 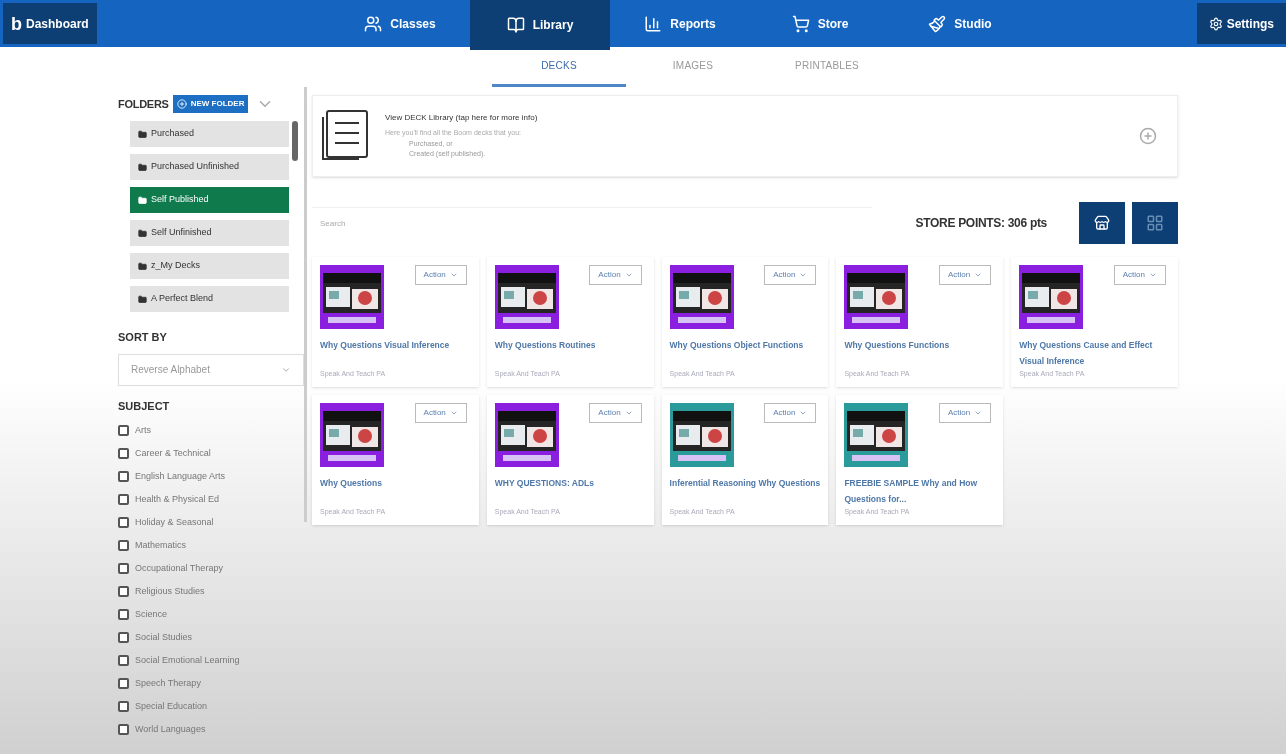 What do you see at coordinates (920, 345) in the screenshot?
I see `deck-title: Why Questions Functions` at bounding box center [920, 345].